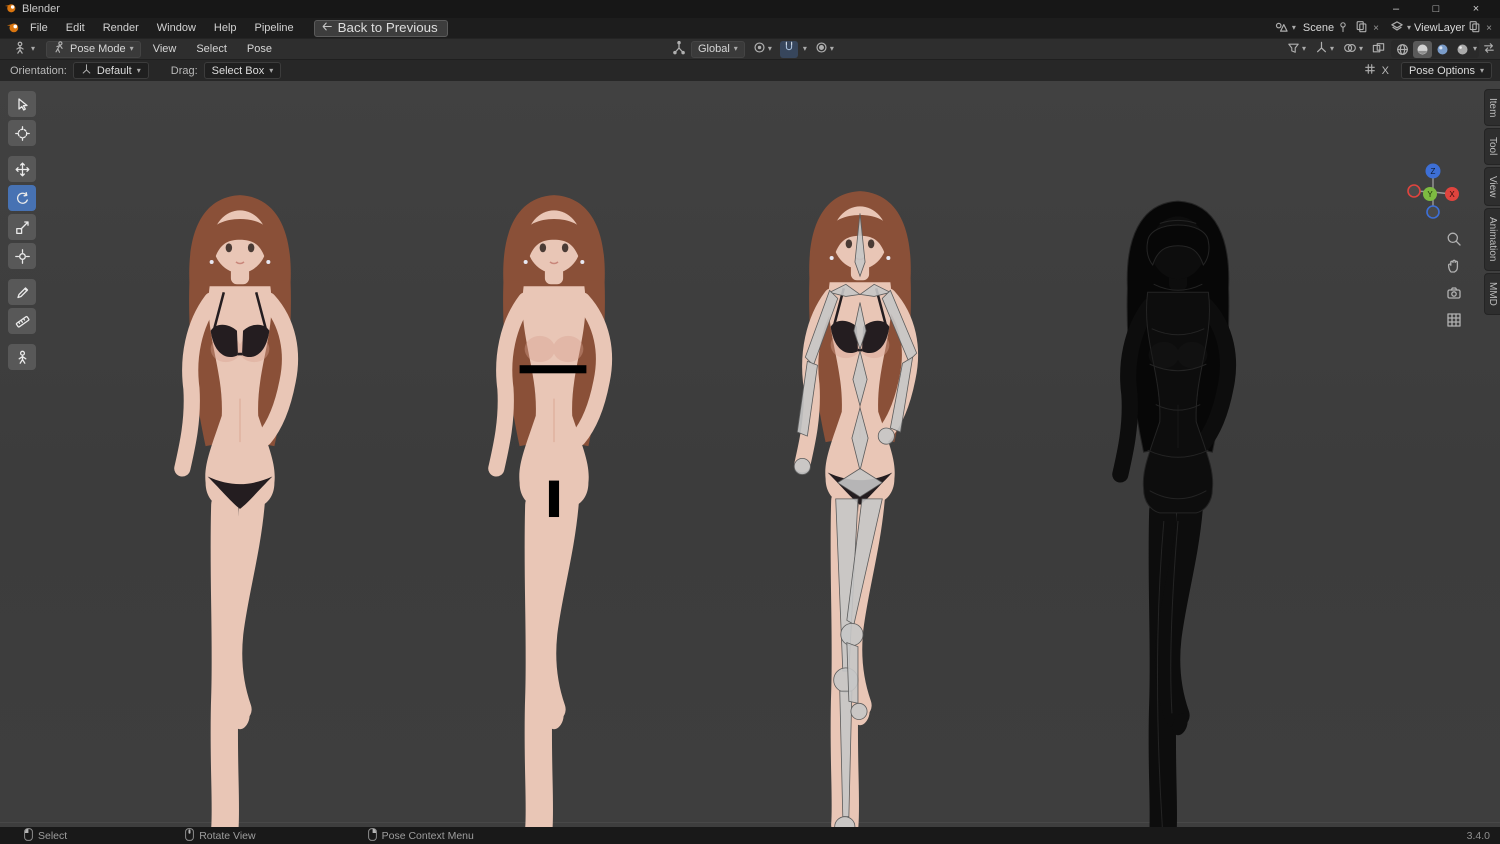  Describe the element at coordinates (427, 835) in the screenshot. I see `context-hint-label: Pose Context Menu` at that location.